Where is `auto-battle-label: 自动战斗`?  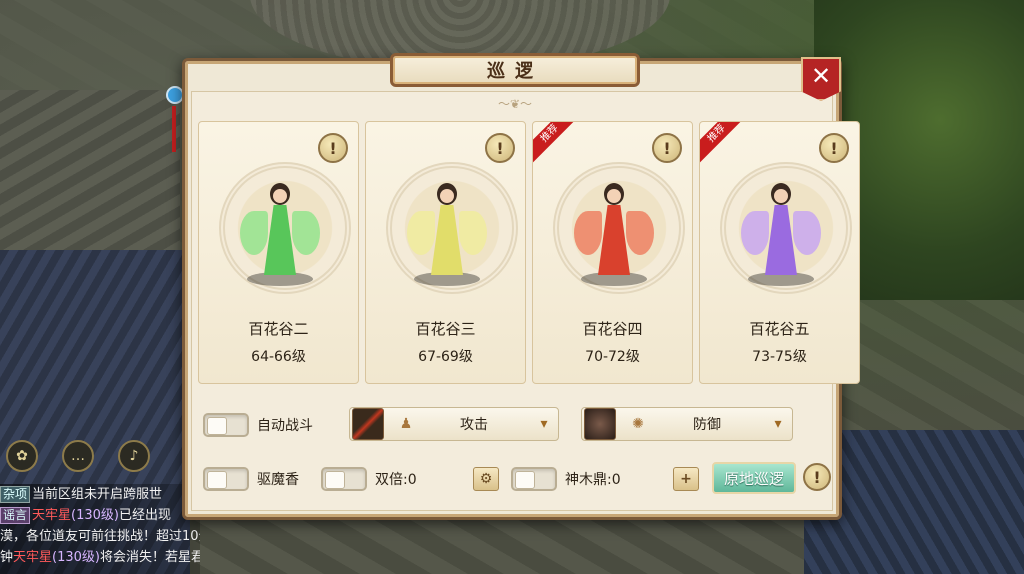 auto-battle-label: 自动战斗 is located at coordinates (285, 426).